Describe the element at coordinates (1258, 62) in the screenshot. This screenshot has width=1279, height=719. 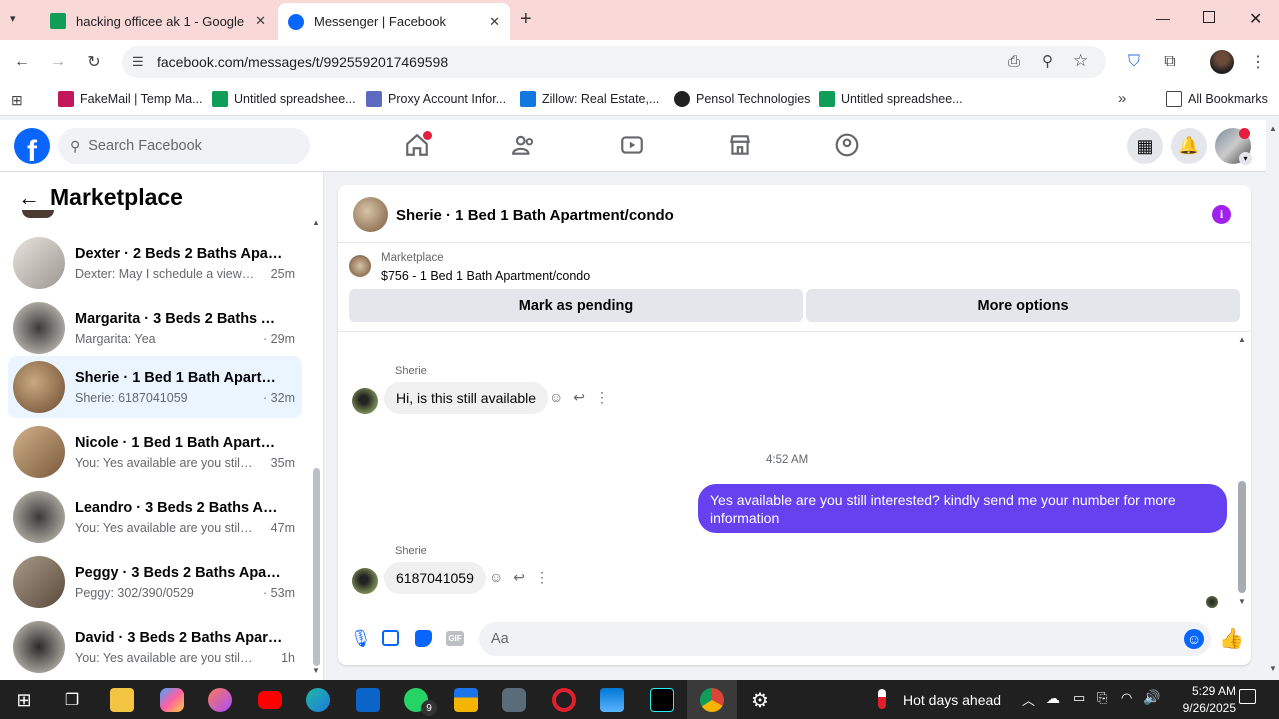
I see `browser-menu-icon: ⋮` at that location.